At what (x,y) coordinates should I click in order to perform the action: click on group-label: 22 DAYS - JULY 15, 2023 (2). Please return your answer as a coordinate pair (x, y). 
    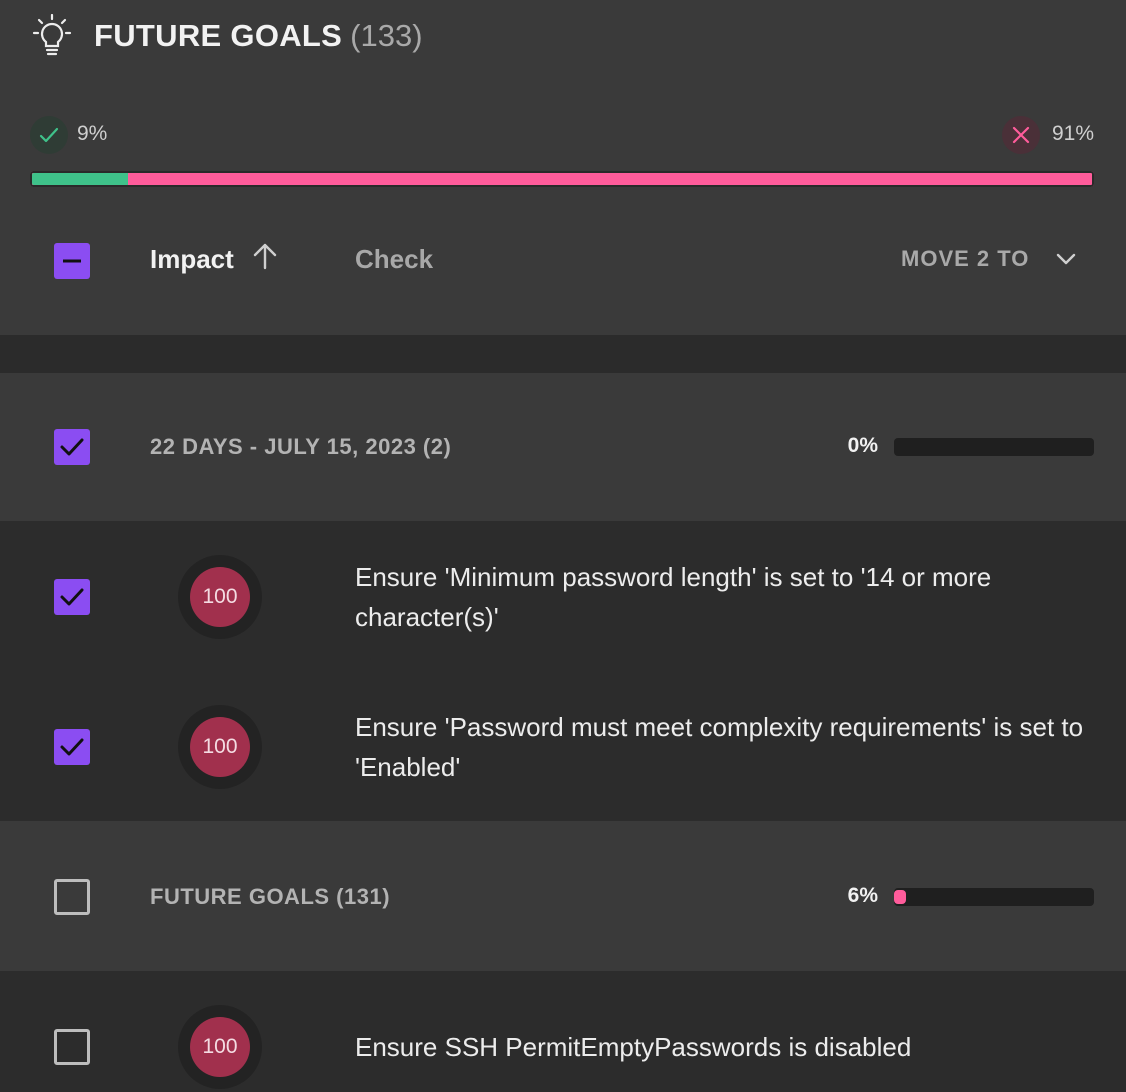
    Looking at the image, I should click on (301, 446).